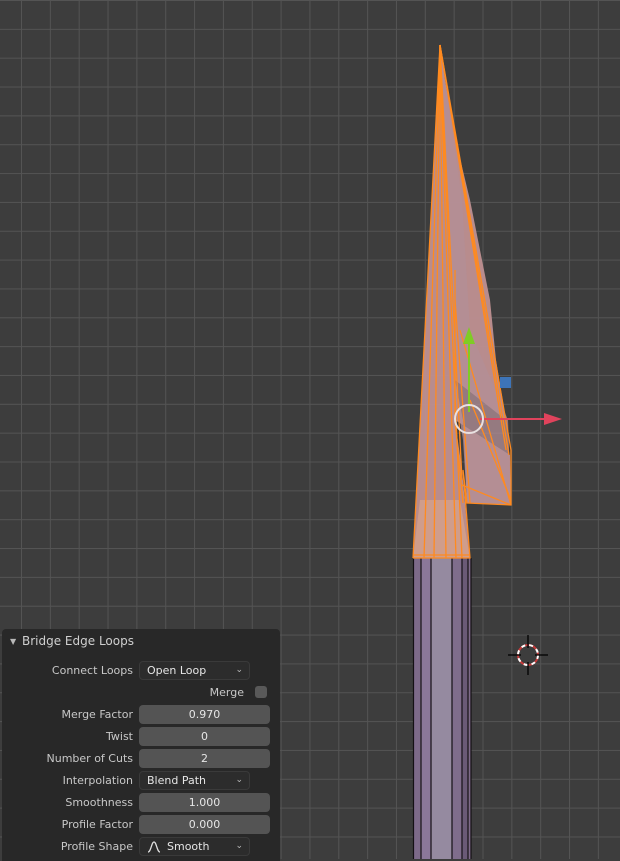 Image resolution: width=620 pixels, height=861 pixels. What do you see at coordinates (505, 382) in the screenshot?
I see `gizmo-plane-handle-icon` at bounding box center [505, 382].